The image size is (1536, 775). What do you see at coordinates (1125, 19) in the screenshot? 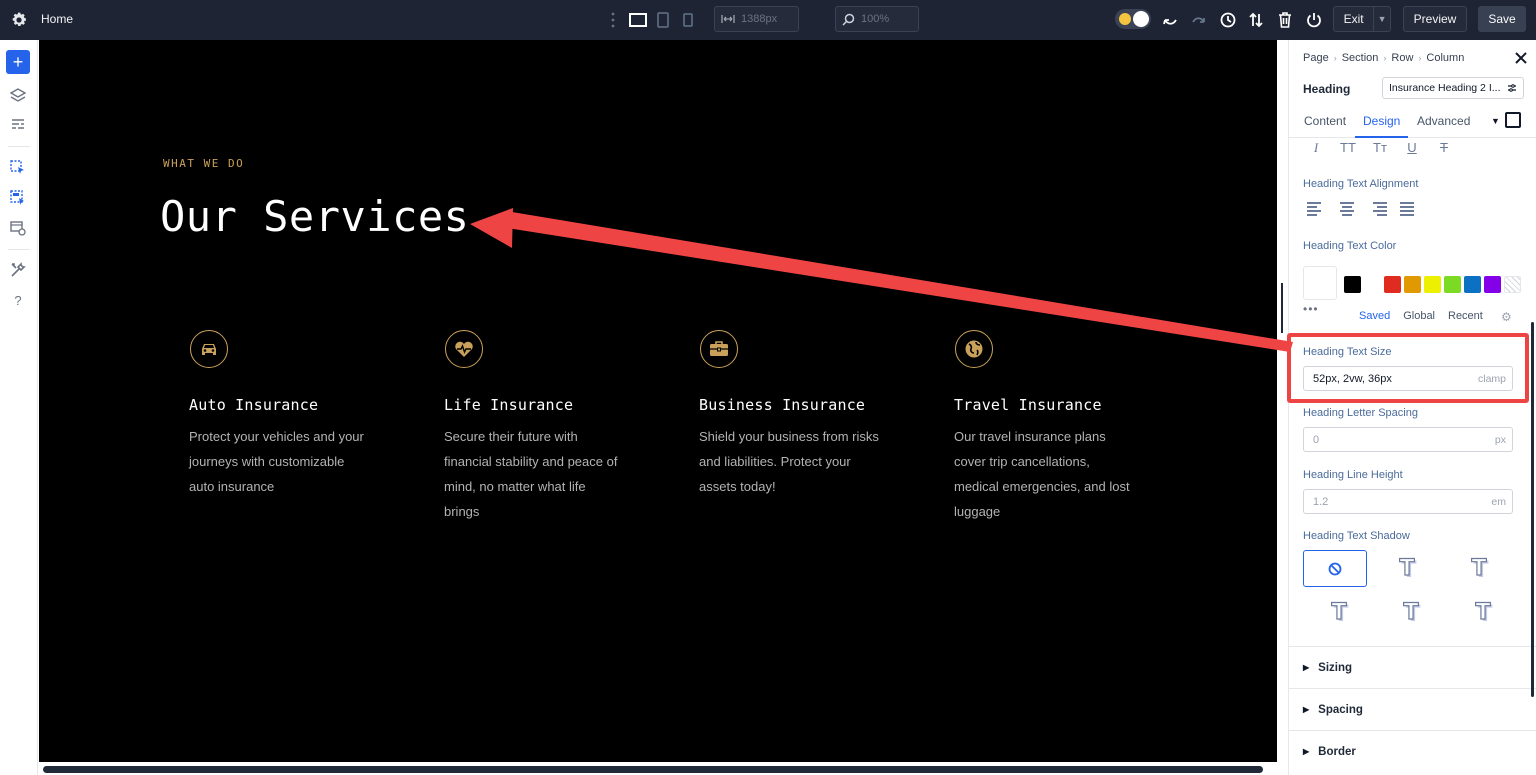
I see `sun-icon` at bounding box center [1125, 19].